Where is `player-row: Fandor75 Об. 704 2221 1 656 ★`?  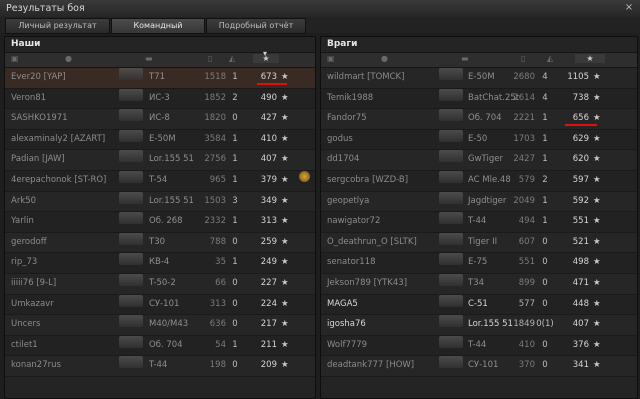
player-row: Fandor75 Об. 704 2221 1 656 ★ is located at coordinates (479, 119).